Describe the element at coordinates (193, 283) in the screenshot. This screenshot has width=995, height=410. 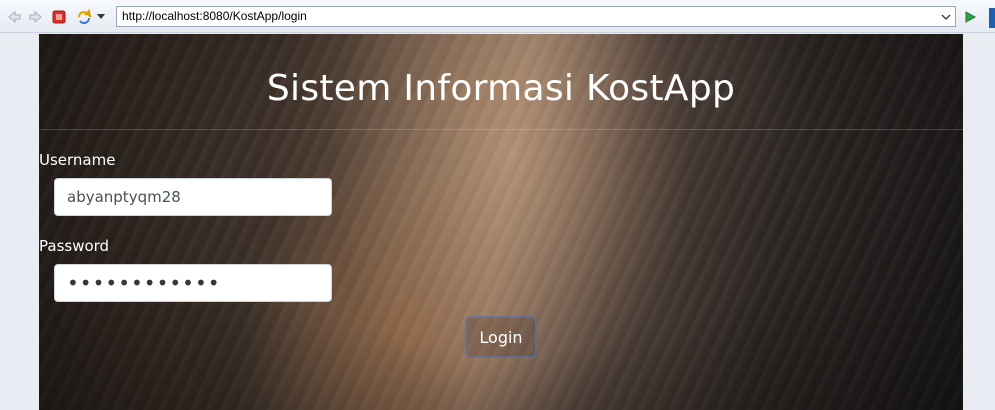
I see `password-input` at that location.